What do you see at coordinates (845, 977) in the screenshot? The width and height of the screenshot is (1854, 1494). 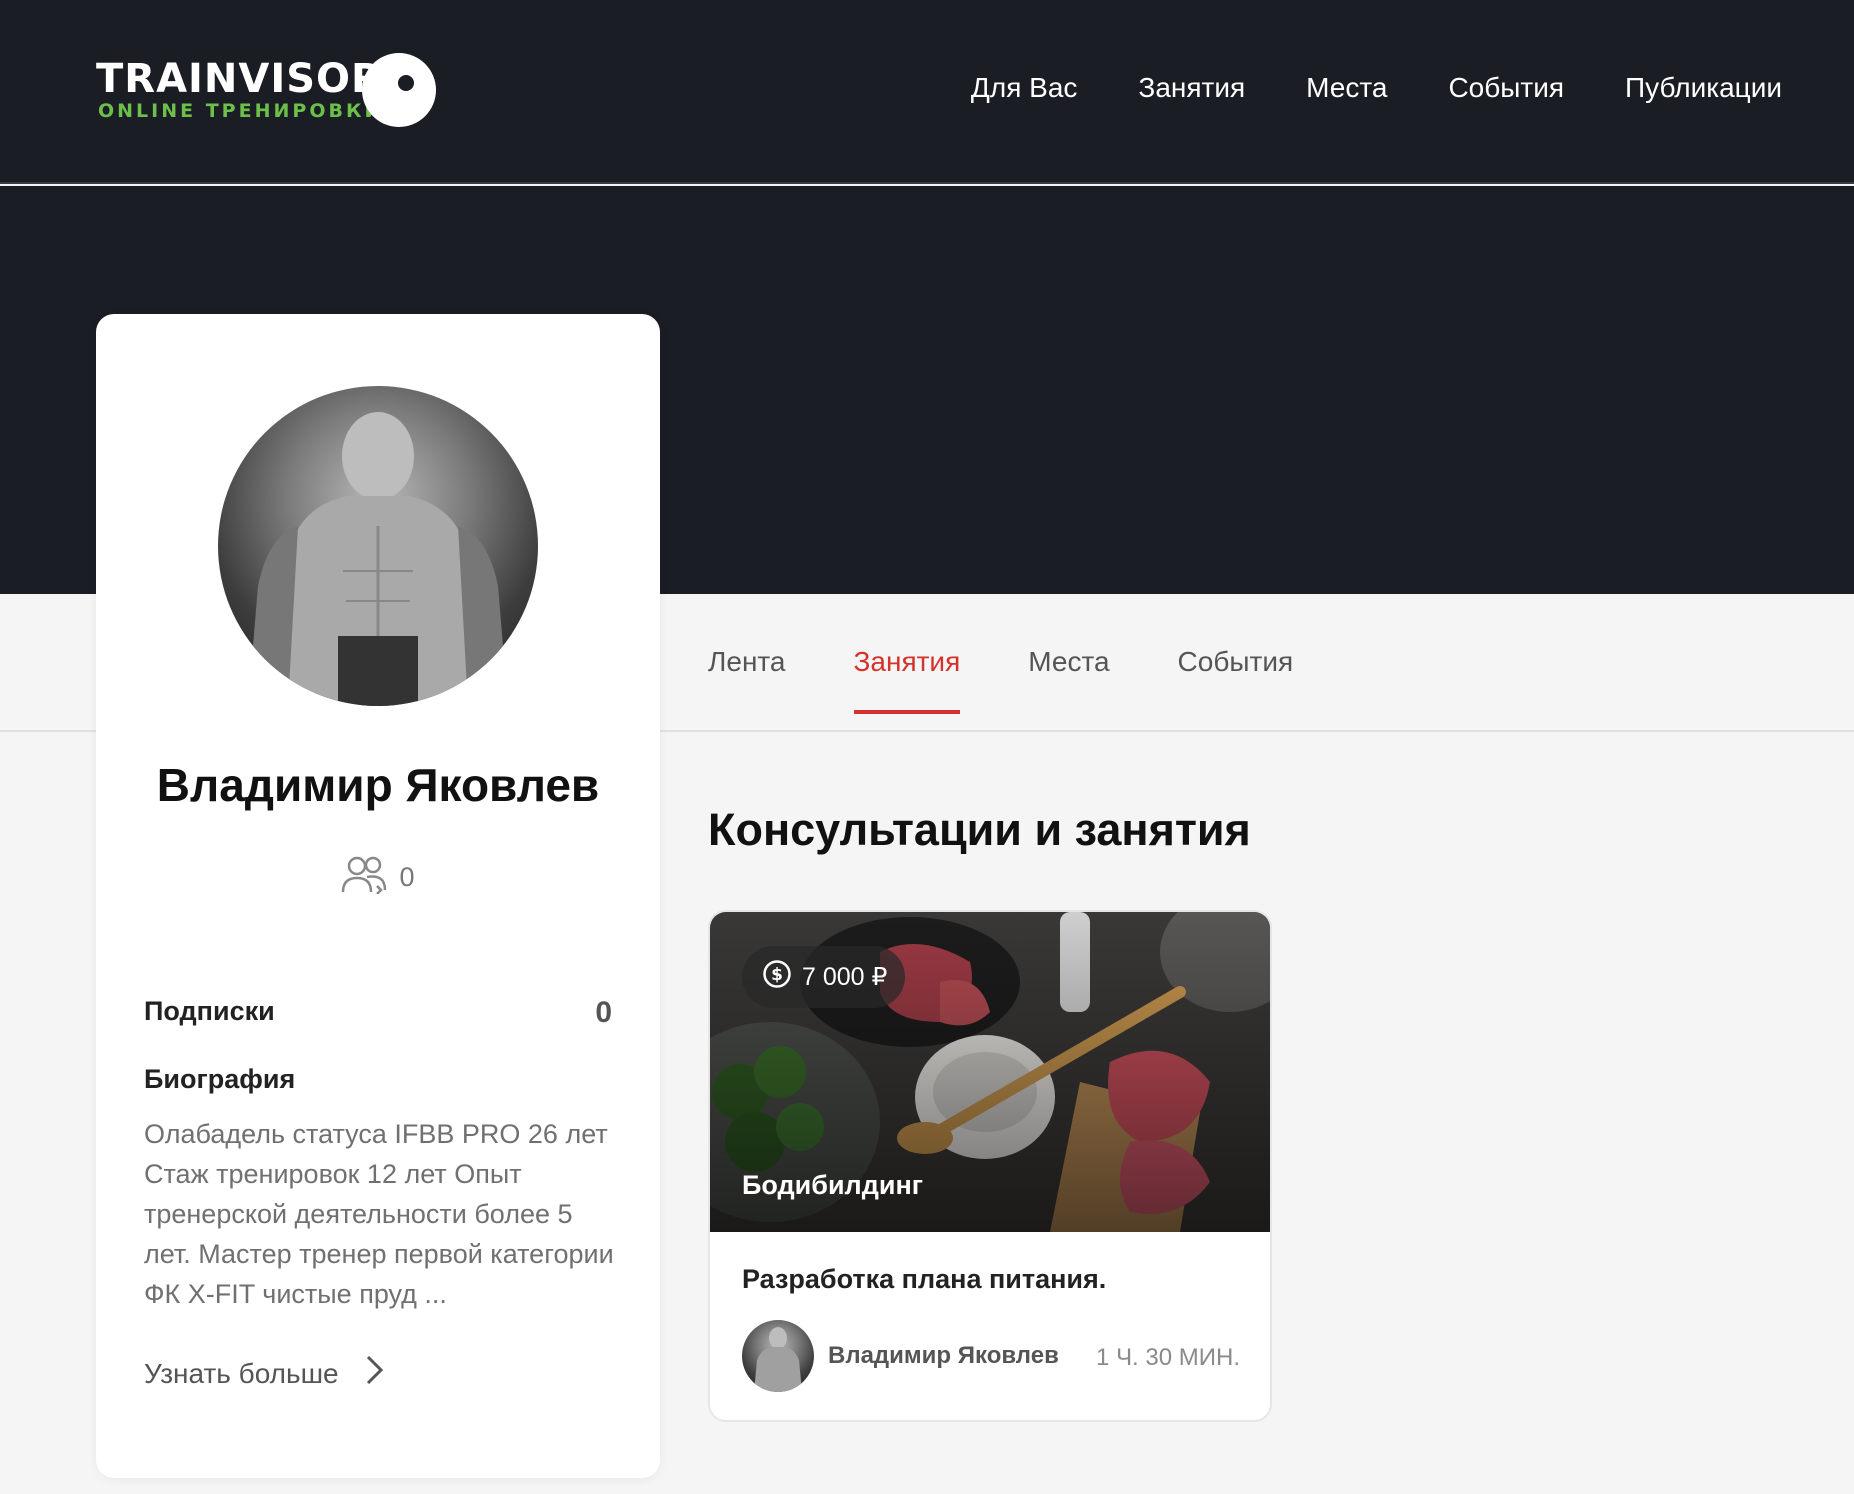 I see `price-value: 7 000 ₽` at bounding box center [845, 977].